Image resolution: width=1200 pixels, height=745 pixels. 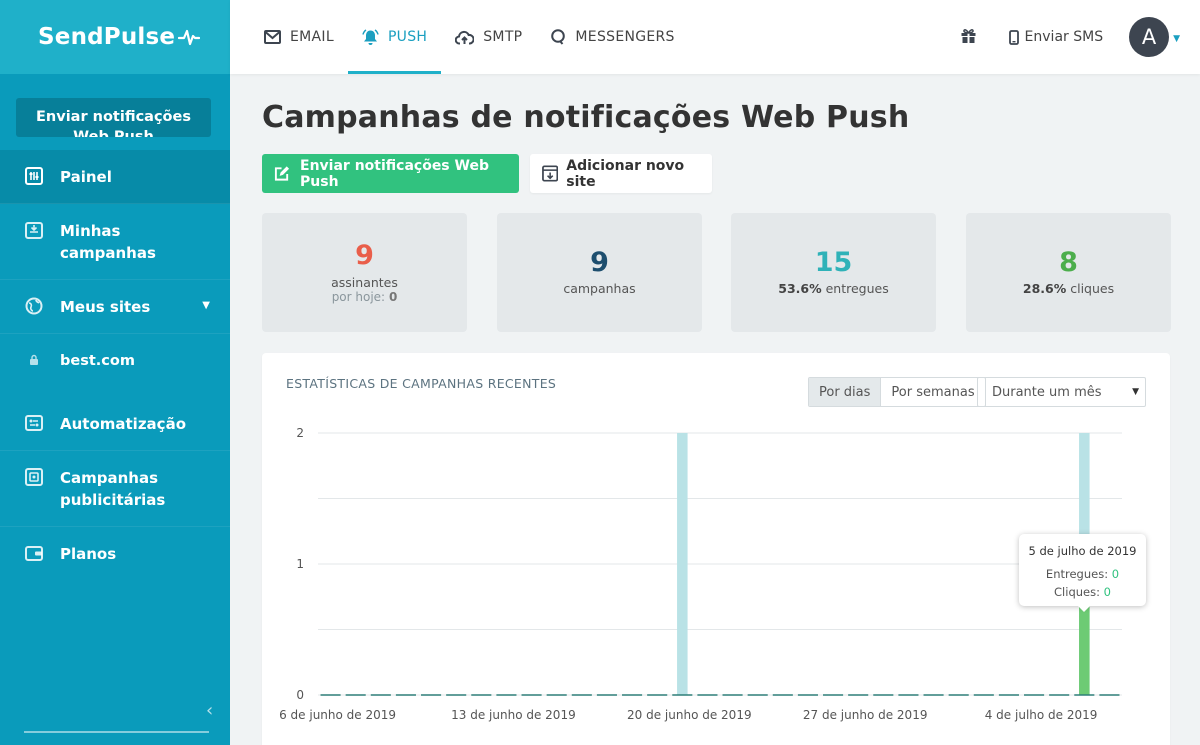 I want to click on tab-smtp: SMTP, so click(x=488, y=37).